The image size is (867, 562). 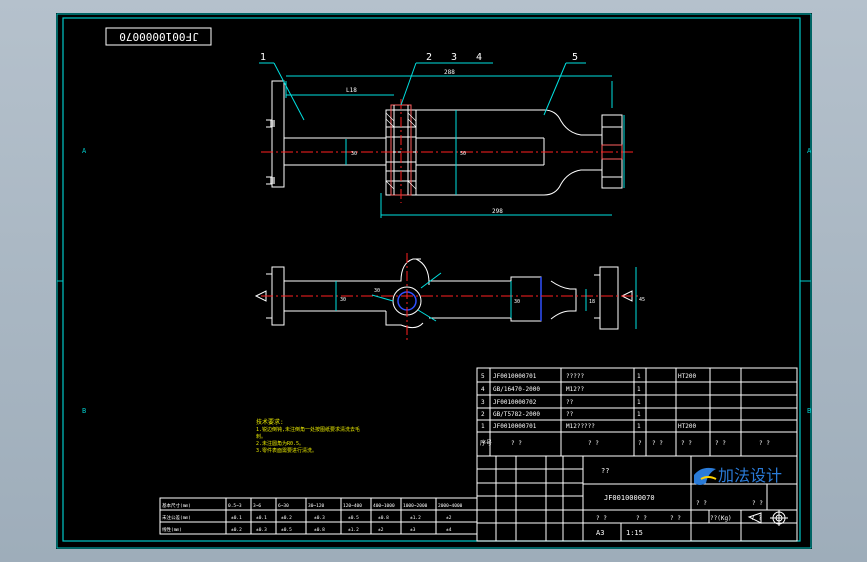 I want to click on bom-mat-0: HT200, so click(x=687, y=376).